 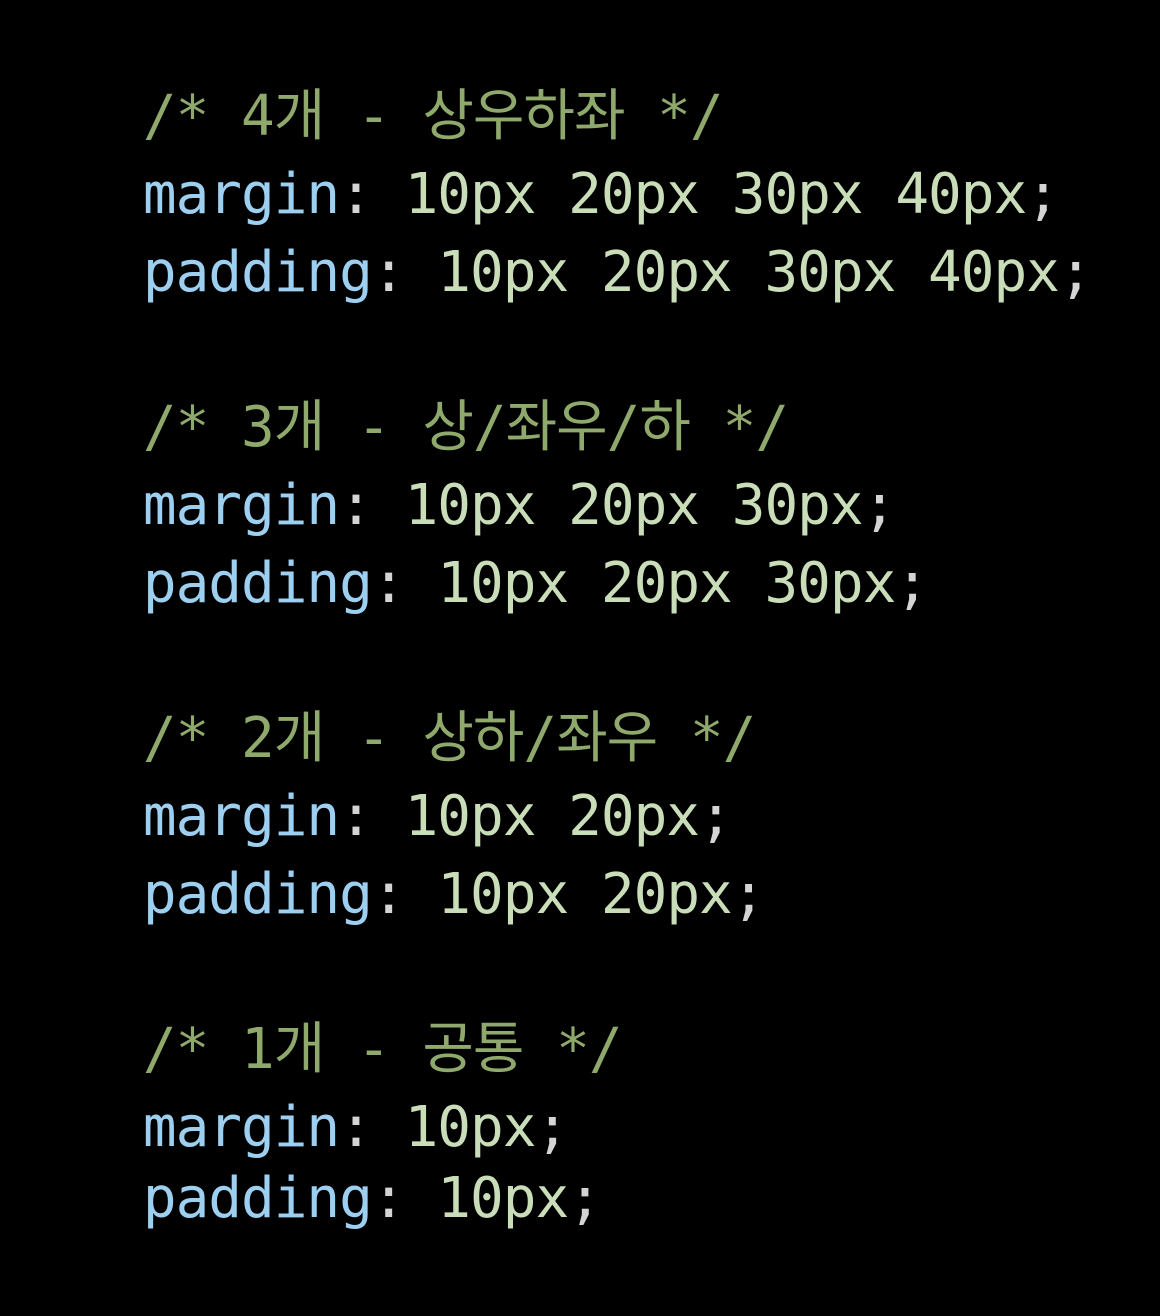 I want to click on property-value: 10px 20px 30px, so click(x=650, y=583).